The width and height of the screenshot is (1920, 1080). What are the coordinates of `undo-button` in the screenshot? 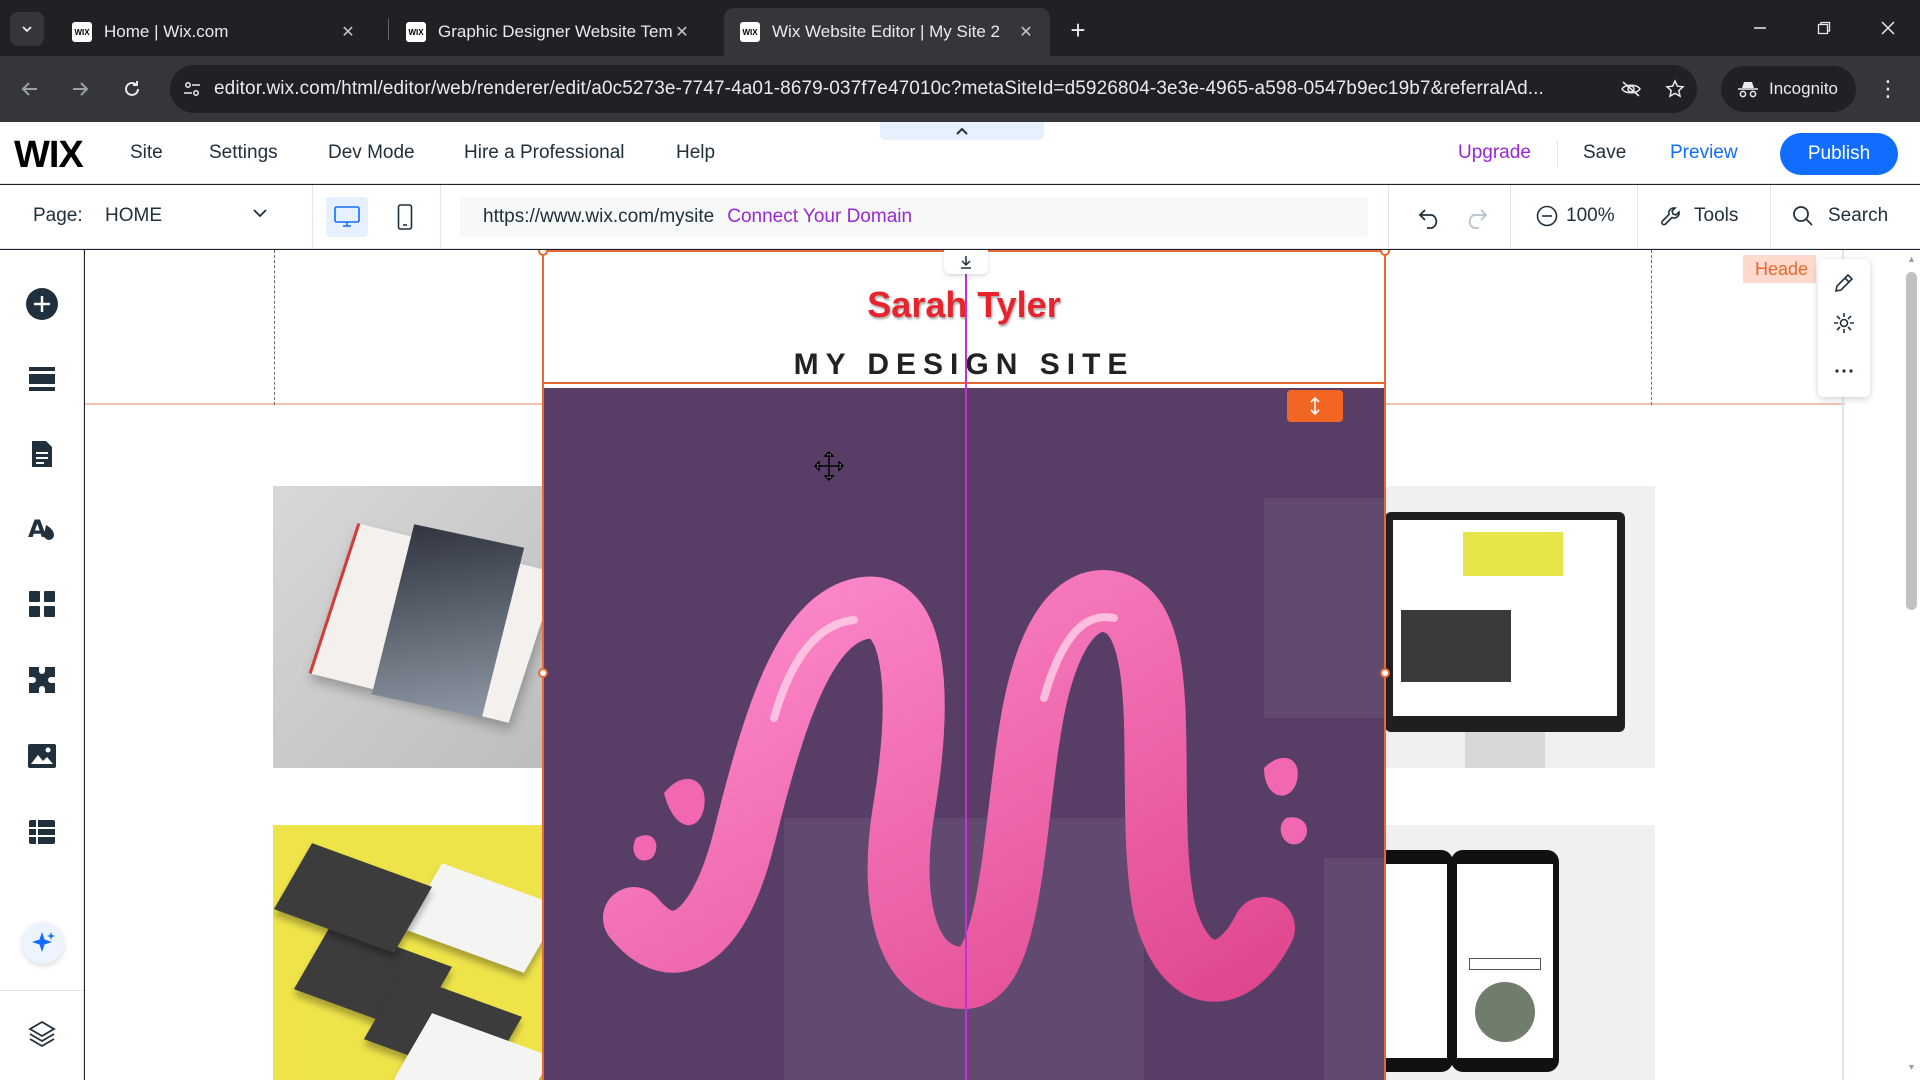 It's located at (1430, 218).